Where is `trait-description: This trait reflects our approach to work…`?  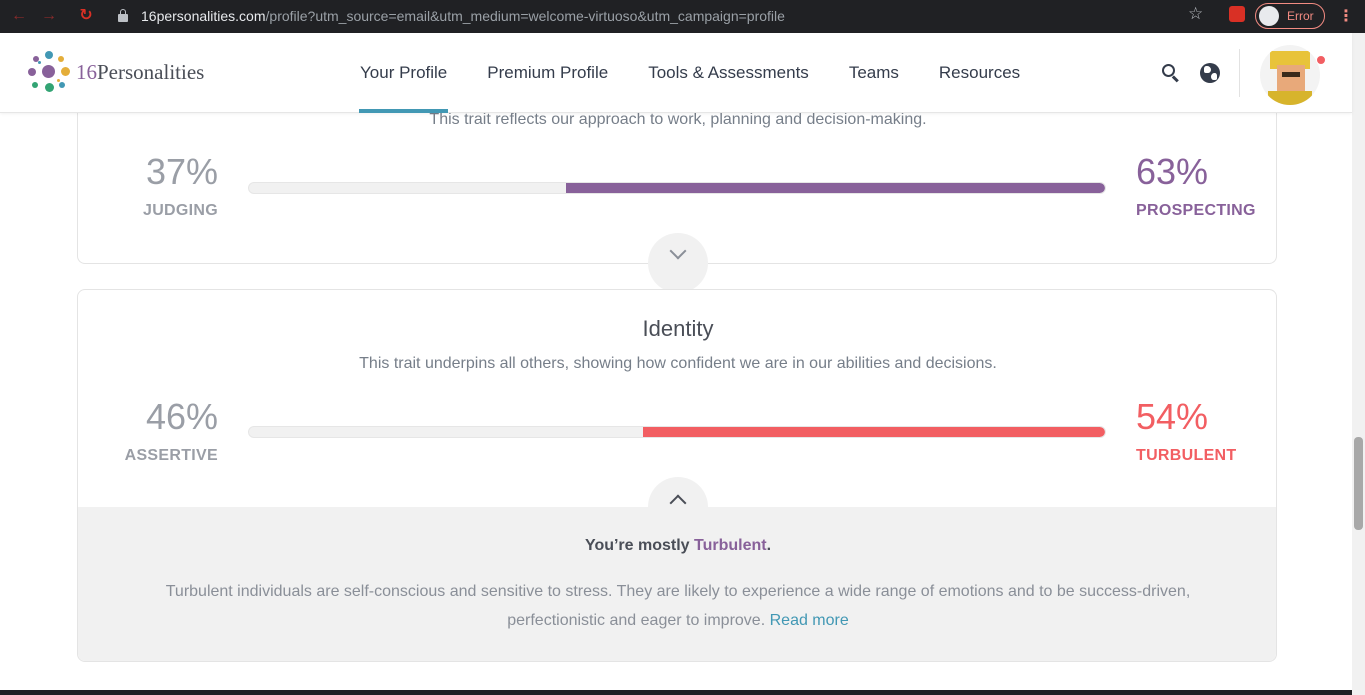 trait-description: This trait reflects our approach to work… is located at coordinates (678, 119).